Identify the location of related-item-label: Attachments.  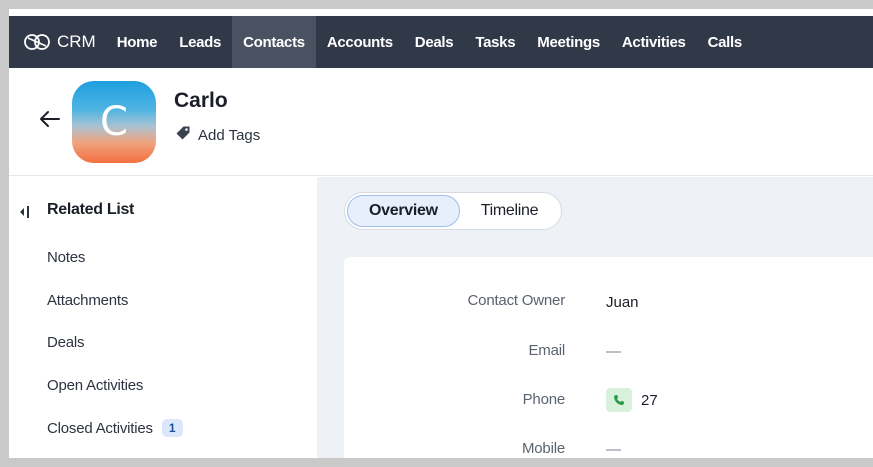
(88, 300).